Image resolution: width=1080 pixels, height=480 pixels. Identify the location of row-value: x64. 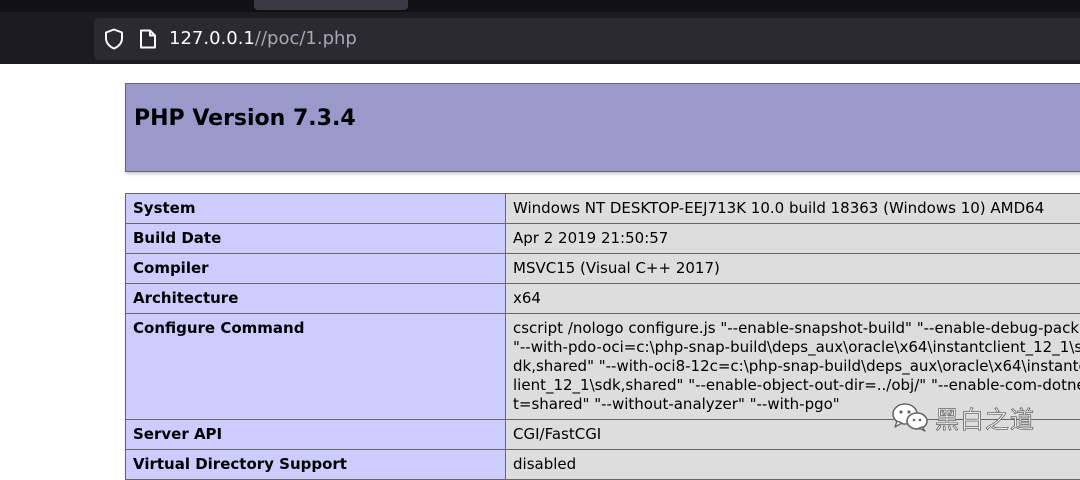
(793, 299).